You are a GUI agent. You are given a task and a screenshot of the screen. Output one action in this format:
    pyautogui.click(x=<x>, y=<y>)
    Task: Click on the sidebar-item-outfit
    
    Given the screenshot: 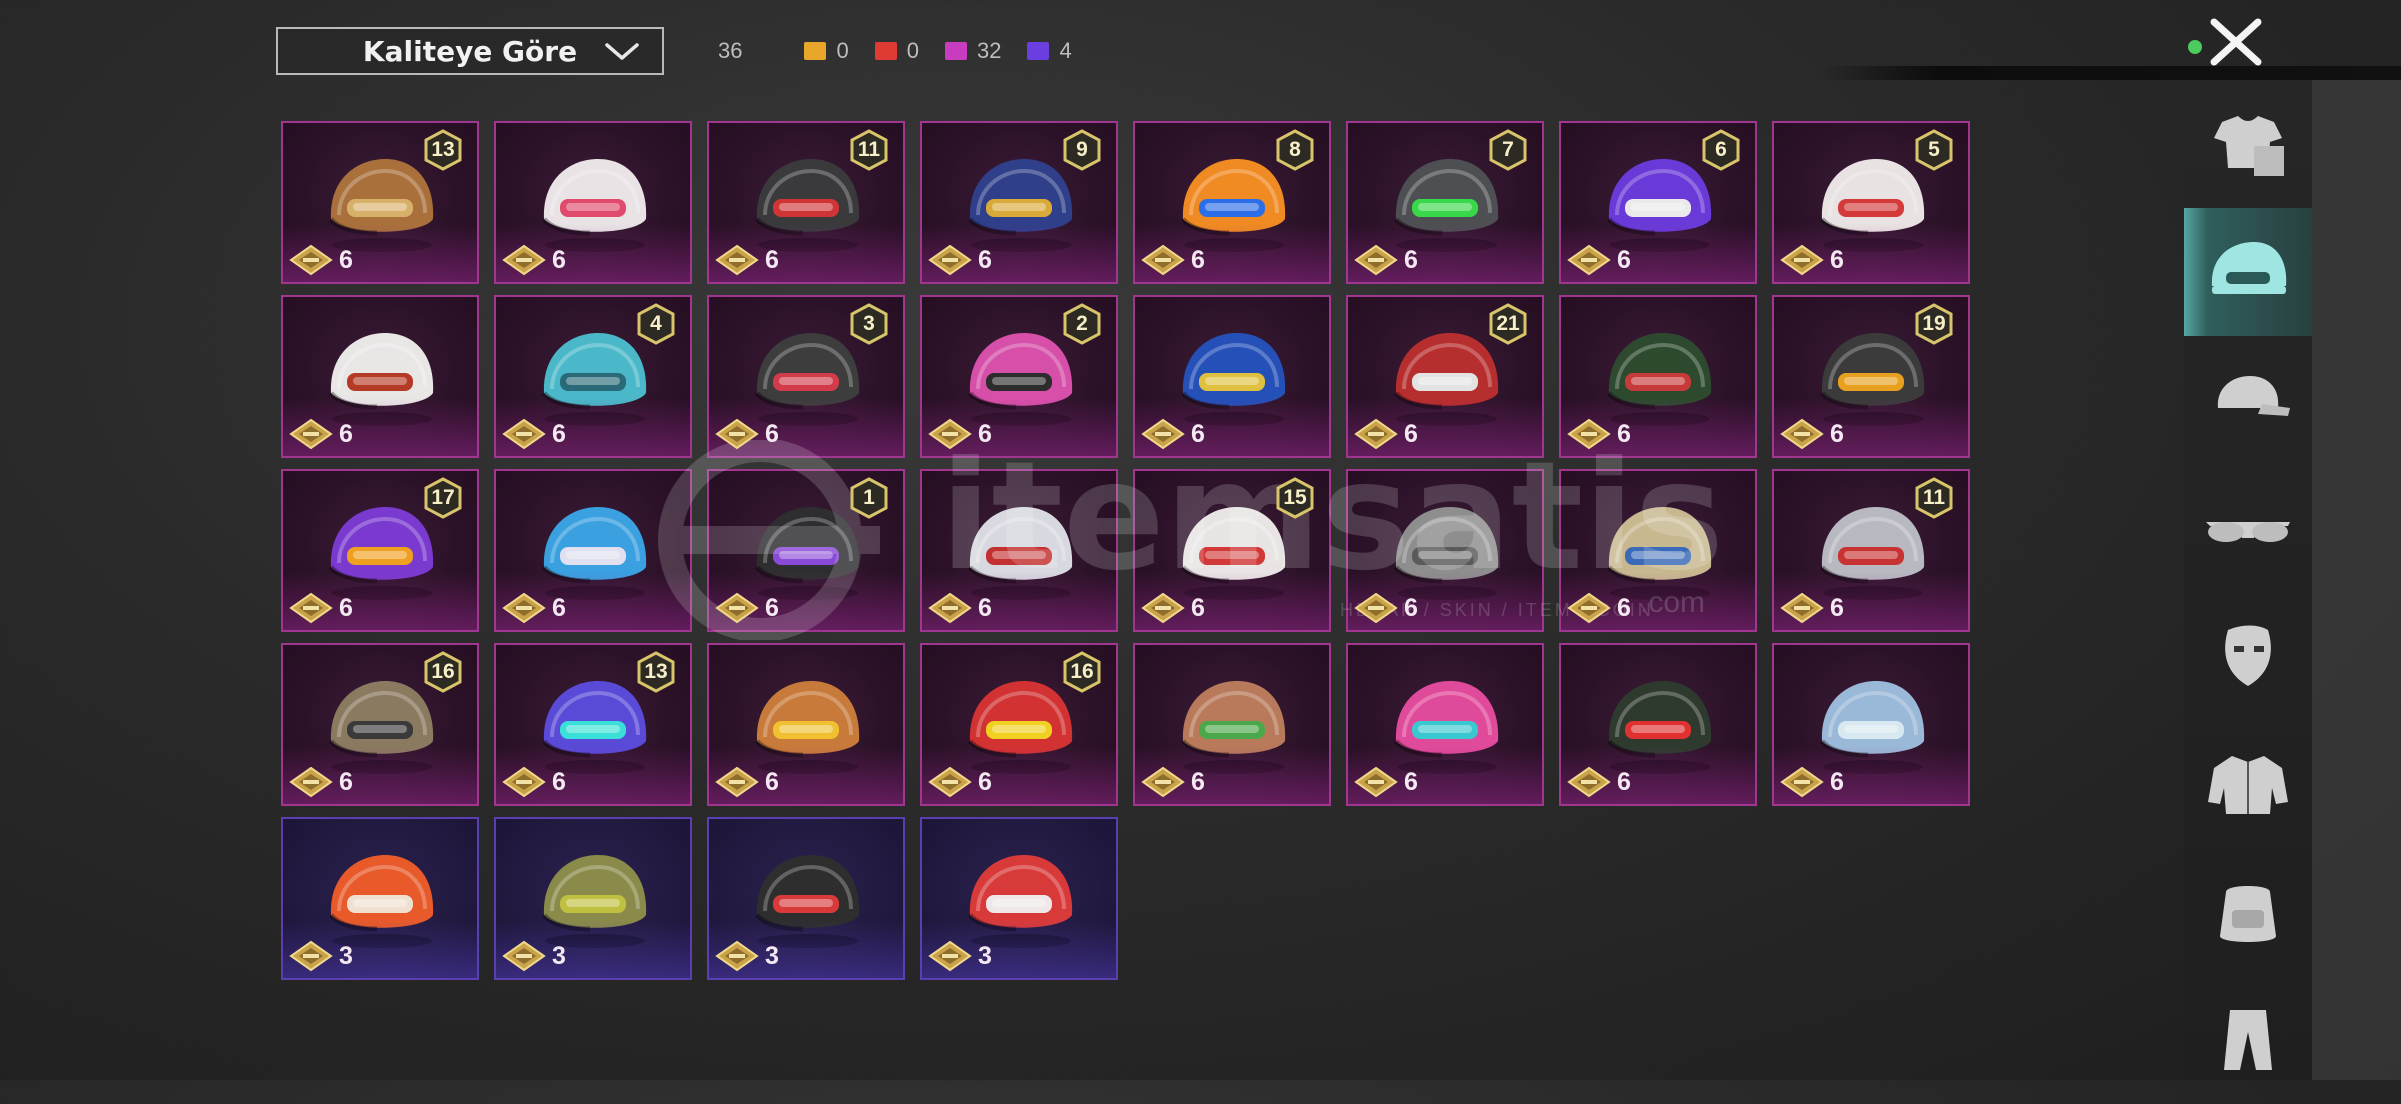 What is the action you would take?
    pyautogui.click(x=2248, y=144)
    